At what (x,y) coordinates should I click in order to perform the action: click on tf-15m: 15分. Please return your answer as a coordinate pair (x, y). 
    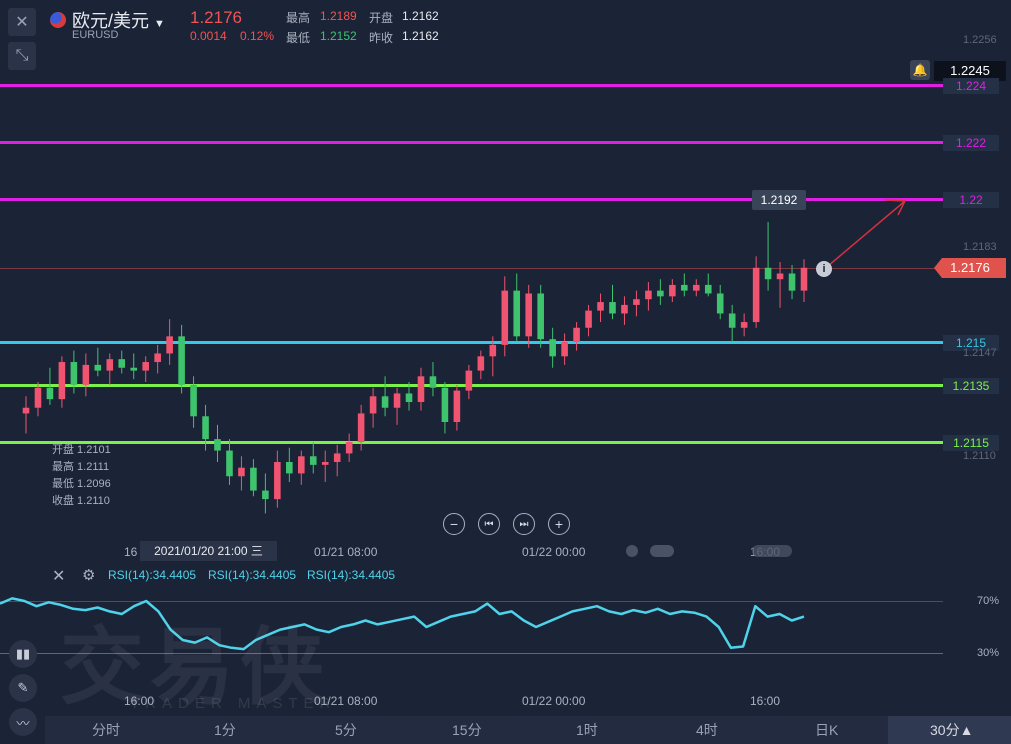
    Looking at the image, I should click on (467, 730).